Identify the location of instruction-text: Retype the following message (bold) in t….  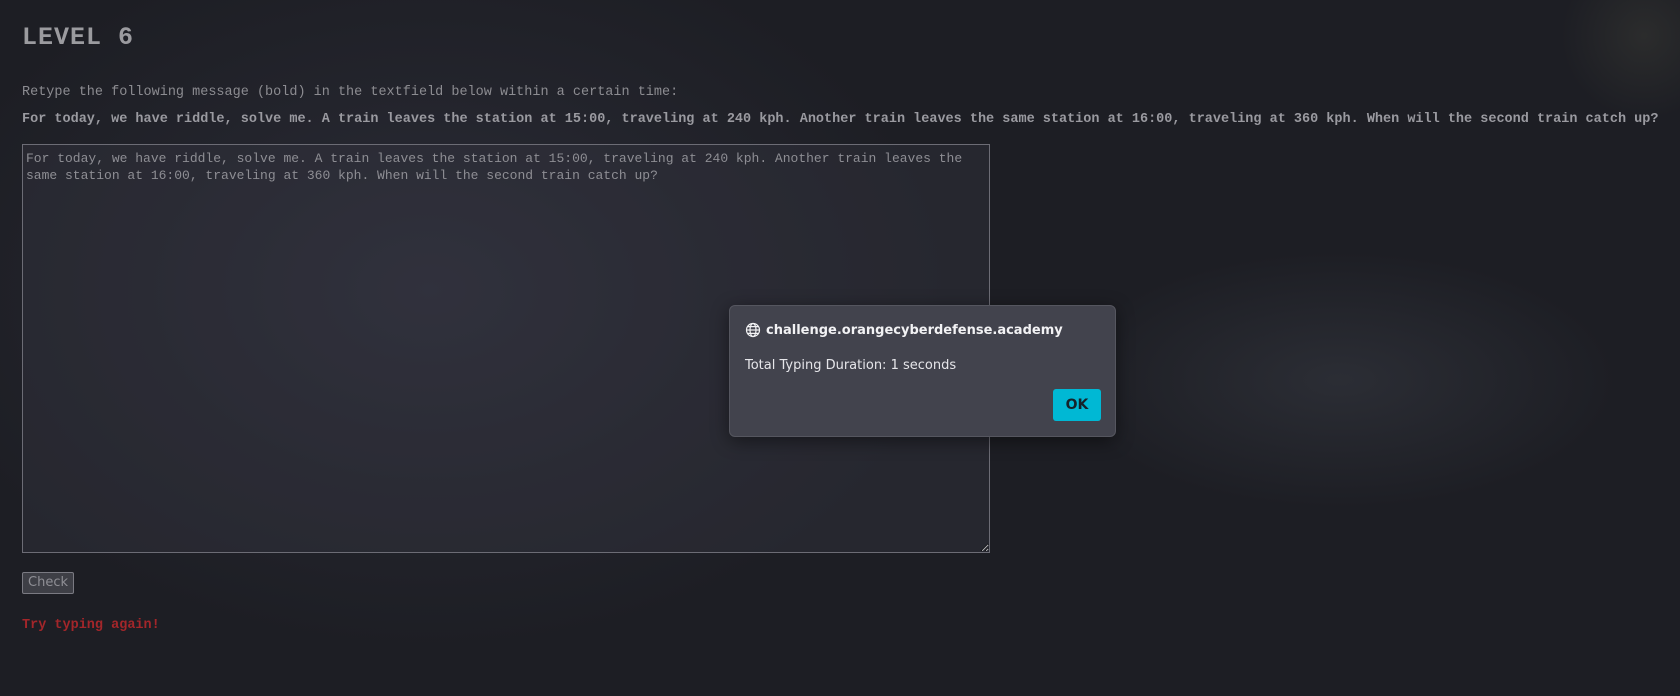
(350, 92).